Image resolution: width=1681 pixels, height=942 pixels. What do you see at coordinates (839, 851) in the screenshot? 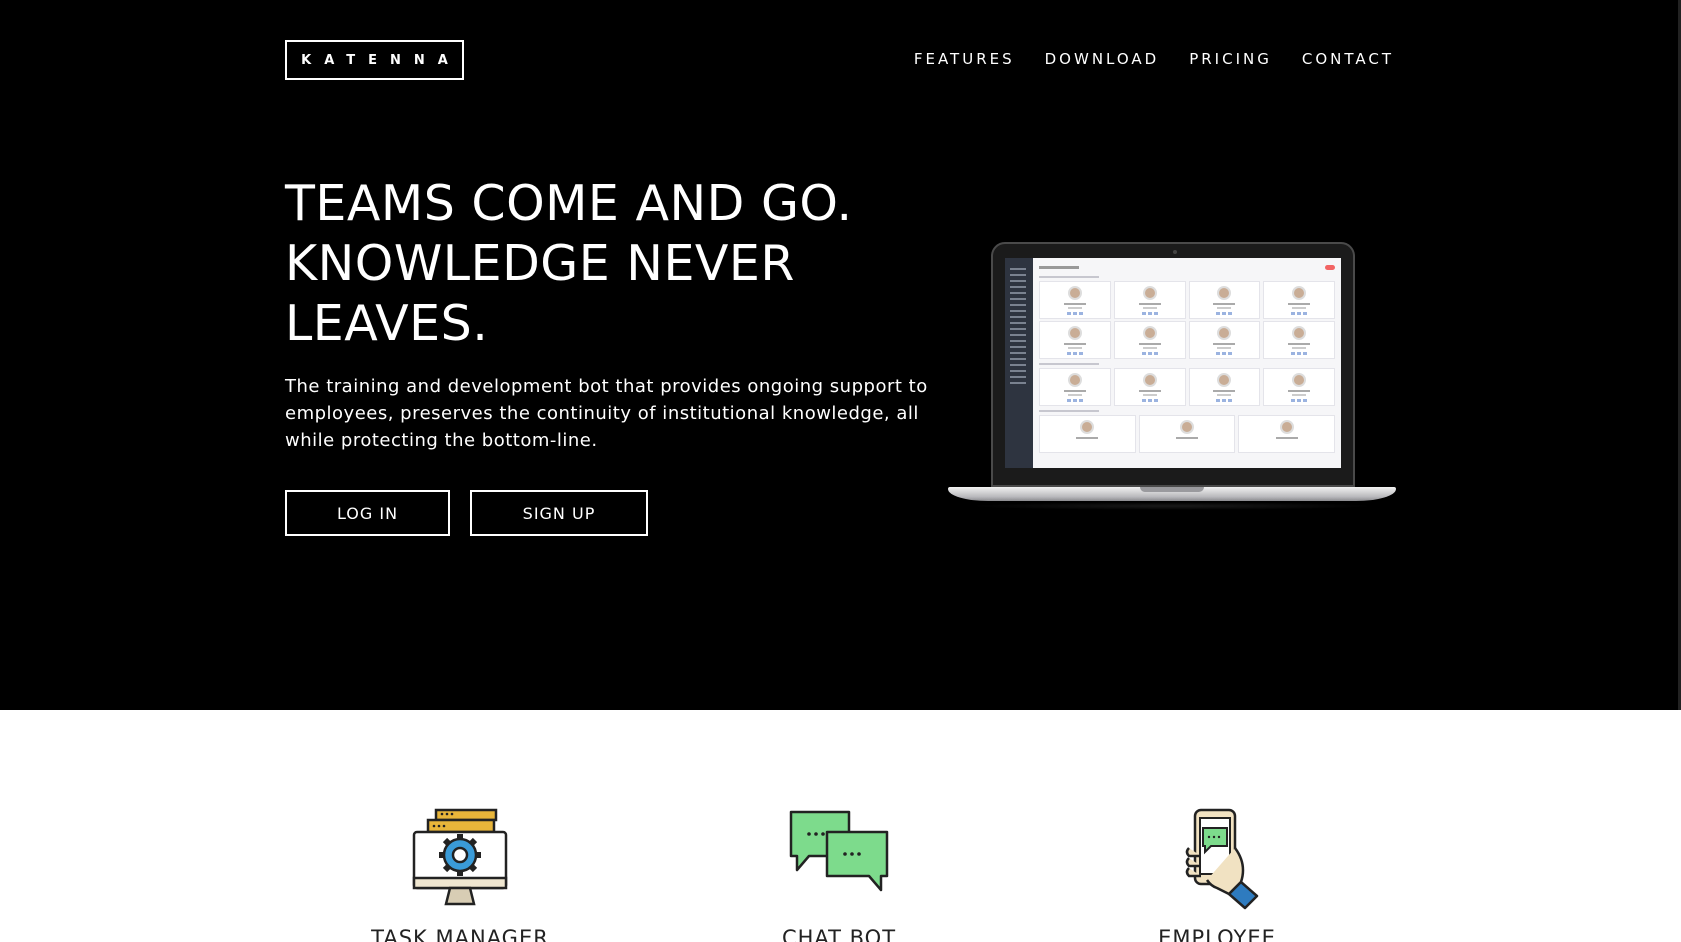
I see `chat-bot-icon` at bounding box center [839, 851].